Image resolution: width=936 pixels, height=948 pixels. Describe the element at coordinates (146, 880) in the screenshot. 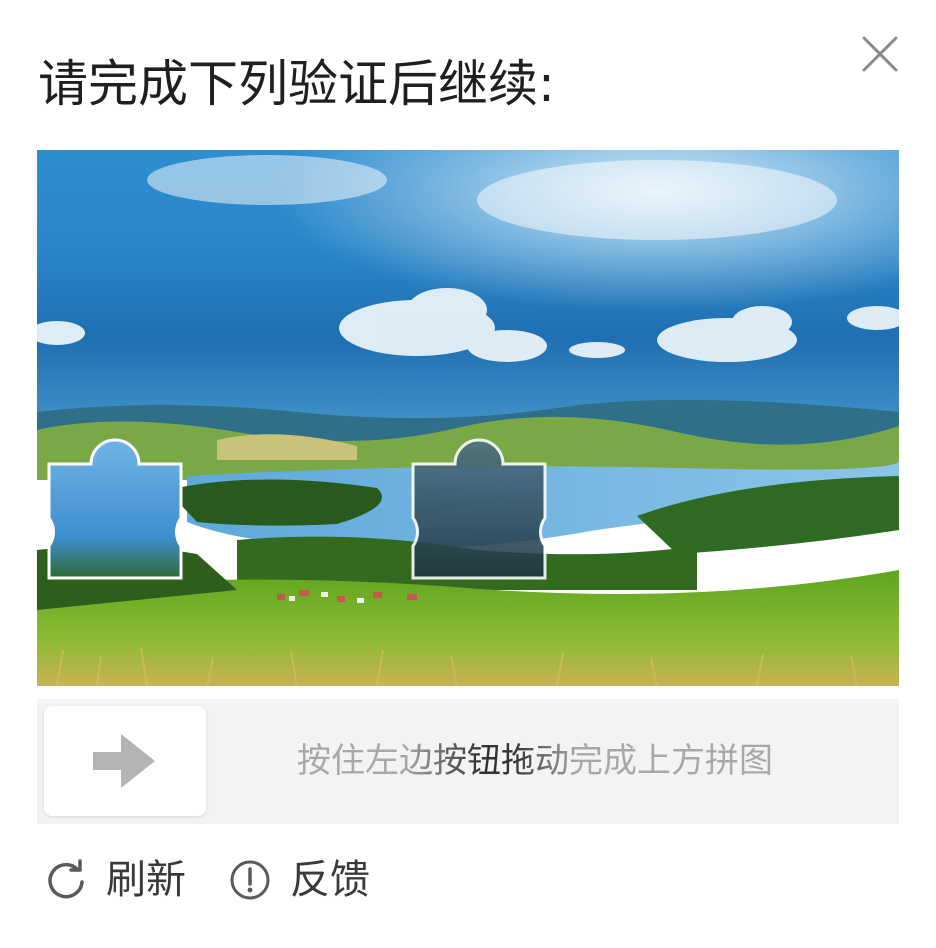

I see `refresh-label: 刷新` at that location.